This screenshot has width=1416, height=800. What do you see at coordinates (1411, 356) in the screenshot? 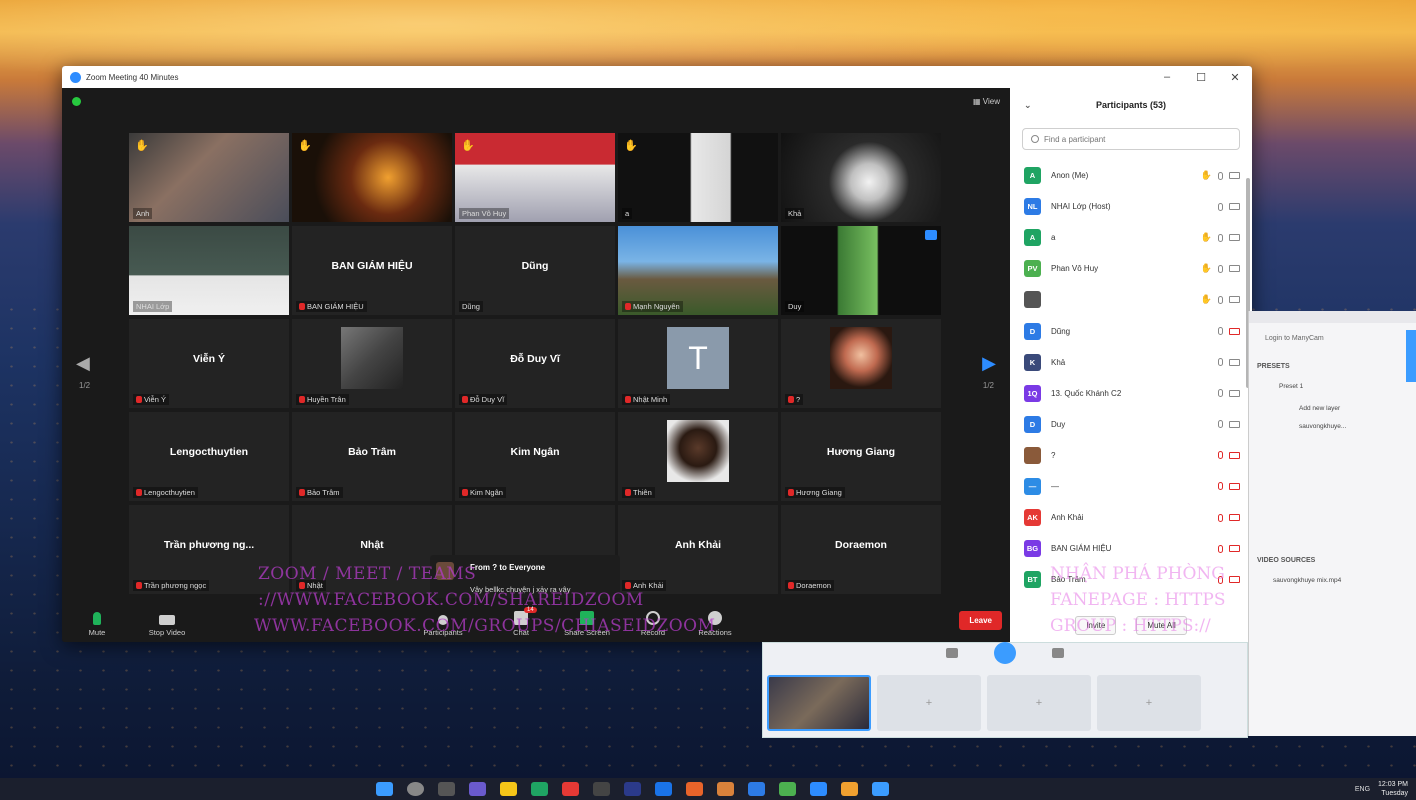
I see `side-app-blue-tab` at bounding box center [1411, 356].